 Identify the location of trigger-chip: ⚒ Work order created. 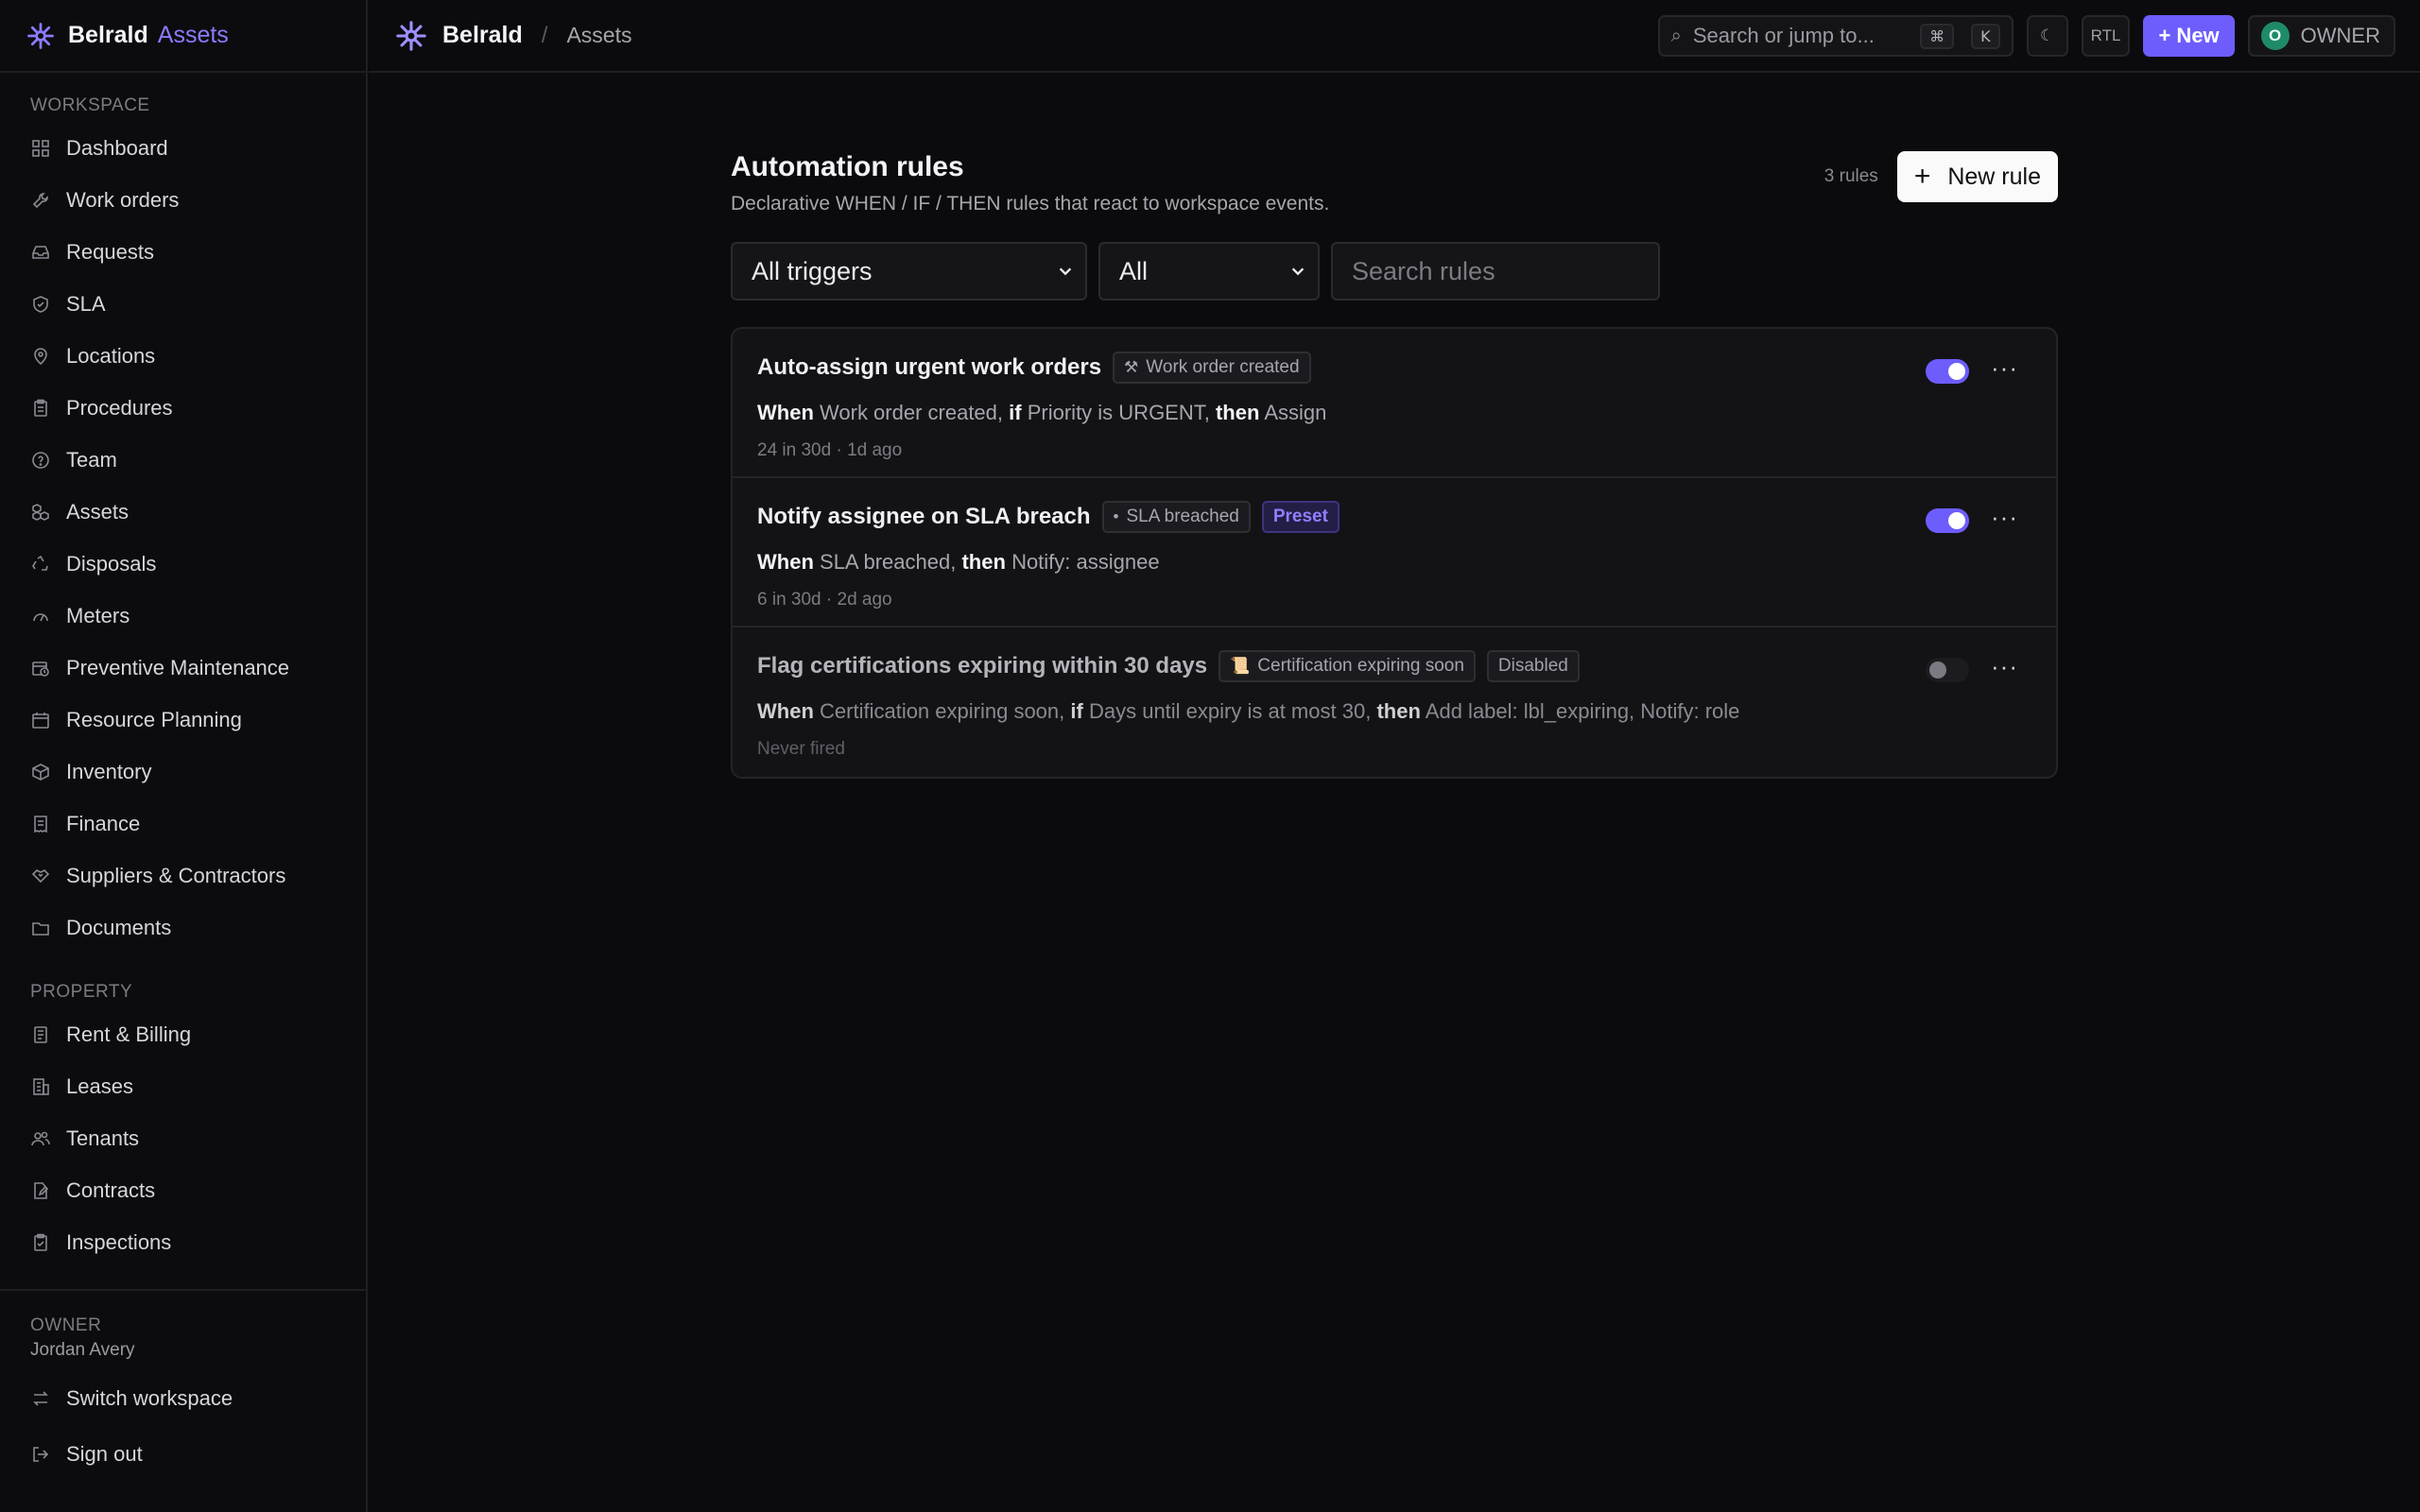
(1212, 368).